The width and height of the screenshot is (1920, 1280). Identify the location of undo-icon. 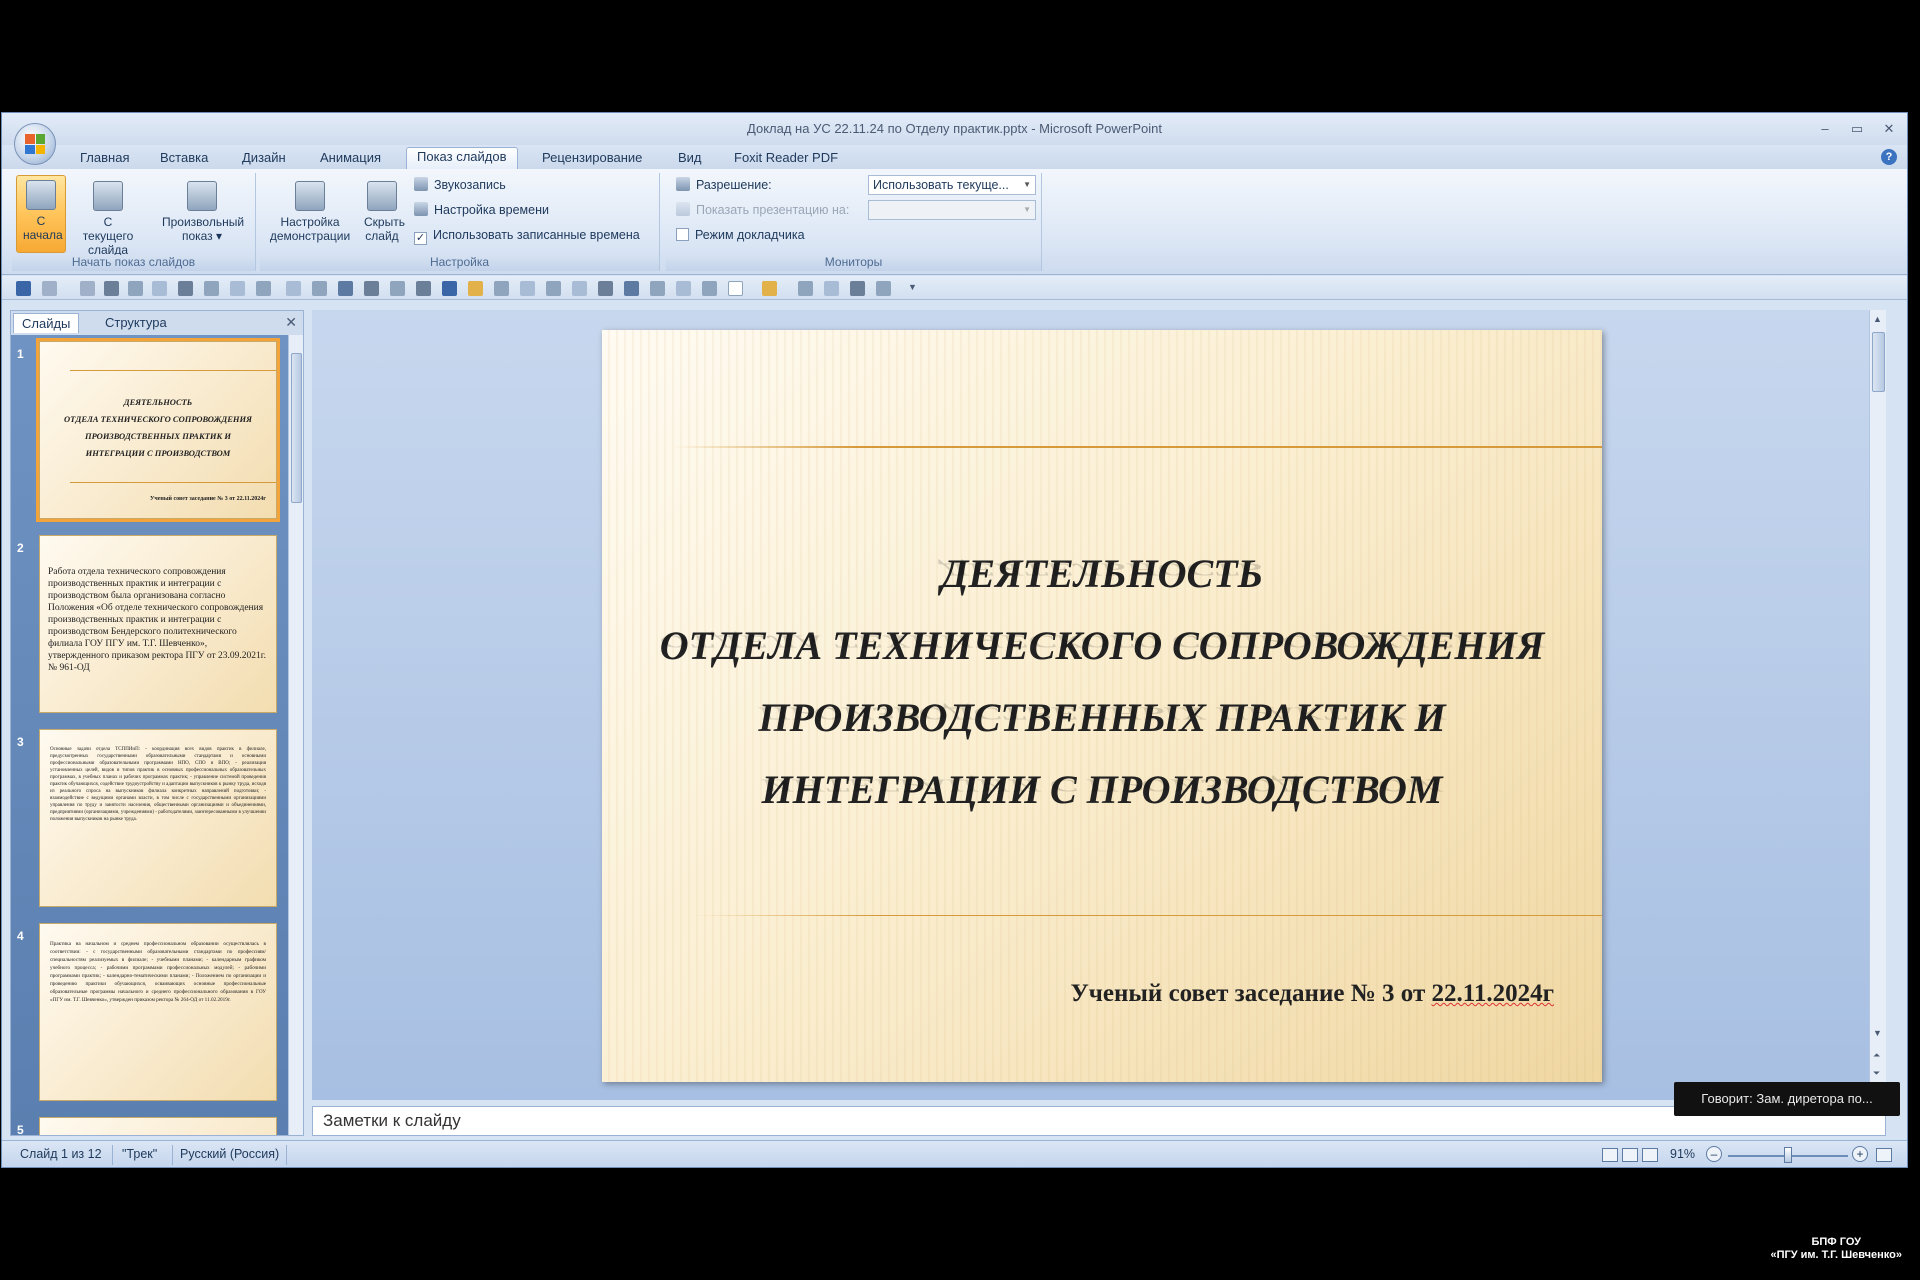
(49, 288).